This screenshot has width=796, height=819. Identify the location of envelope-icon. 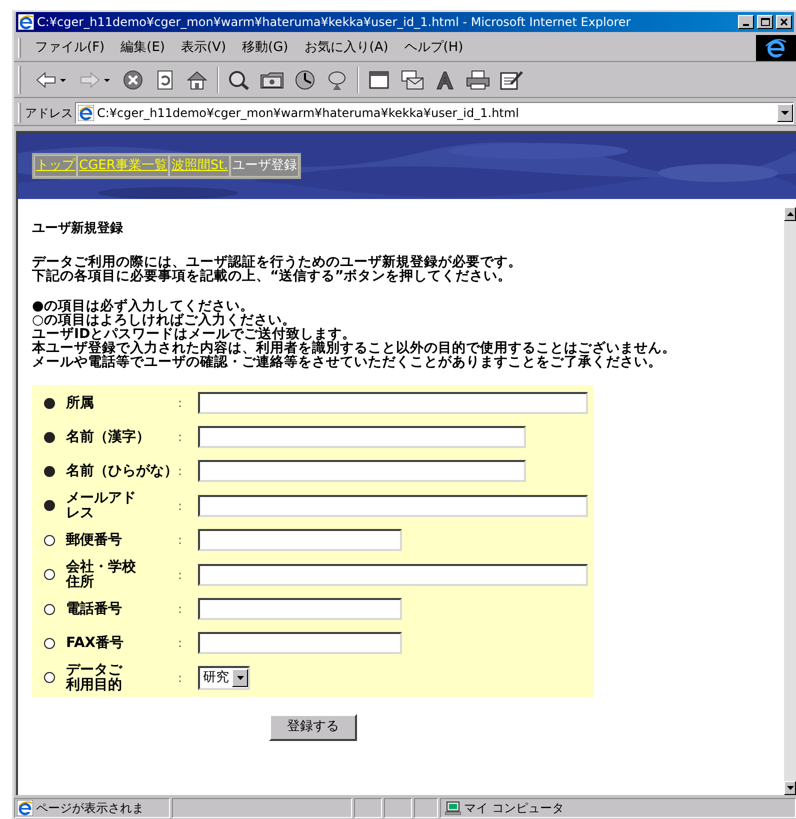
(412, 80).